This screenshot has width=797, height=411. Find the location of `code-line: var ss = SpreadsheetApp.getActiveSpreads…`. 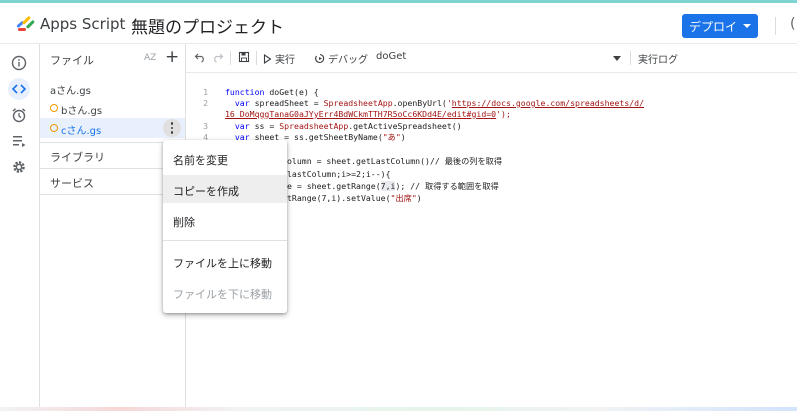

code-line: var ss = SpreadsheetApp.getActiveSpreads… is located at coordinates (343, 126).